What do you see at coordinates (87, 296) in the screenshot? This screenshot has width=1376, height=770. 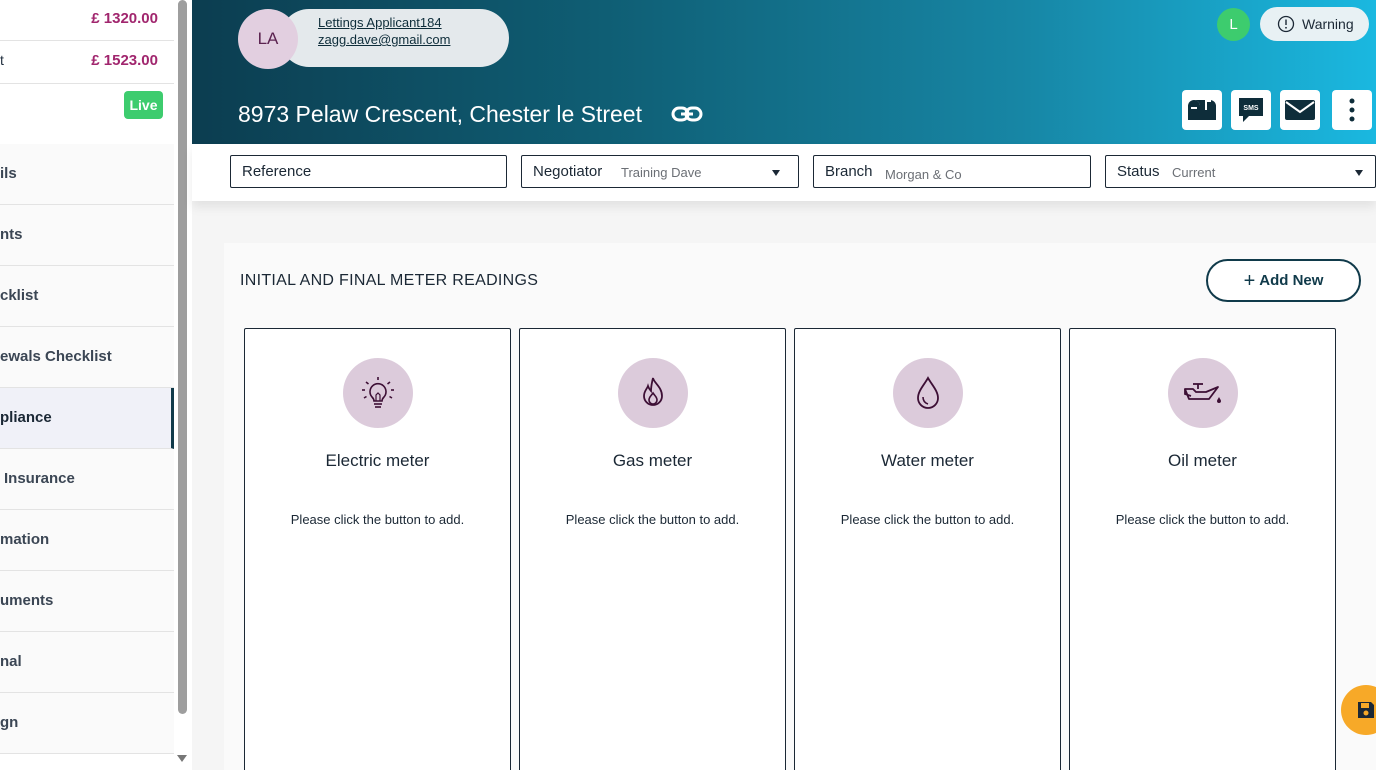 I see `sidebar-item-checklist: cklist` at bounding box center [87, 296].